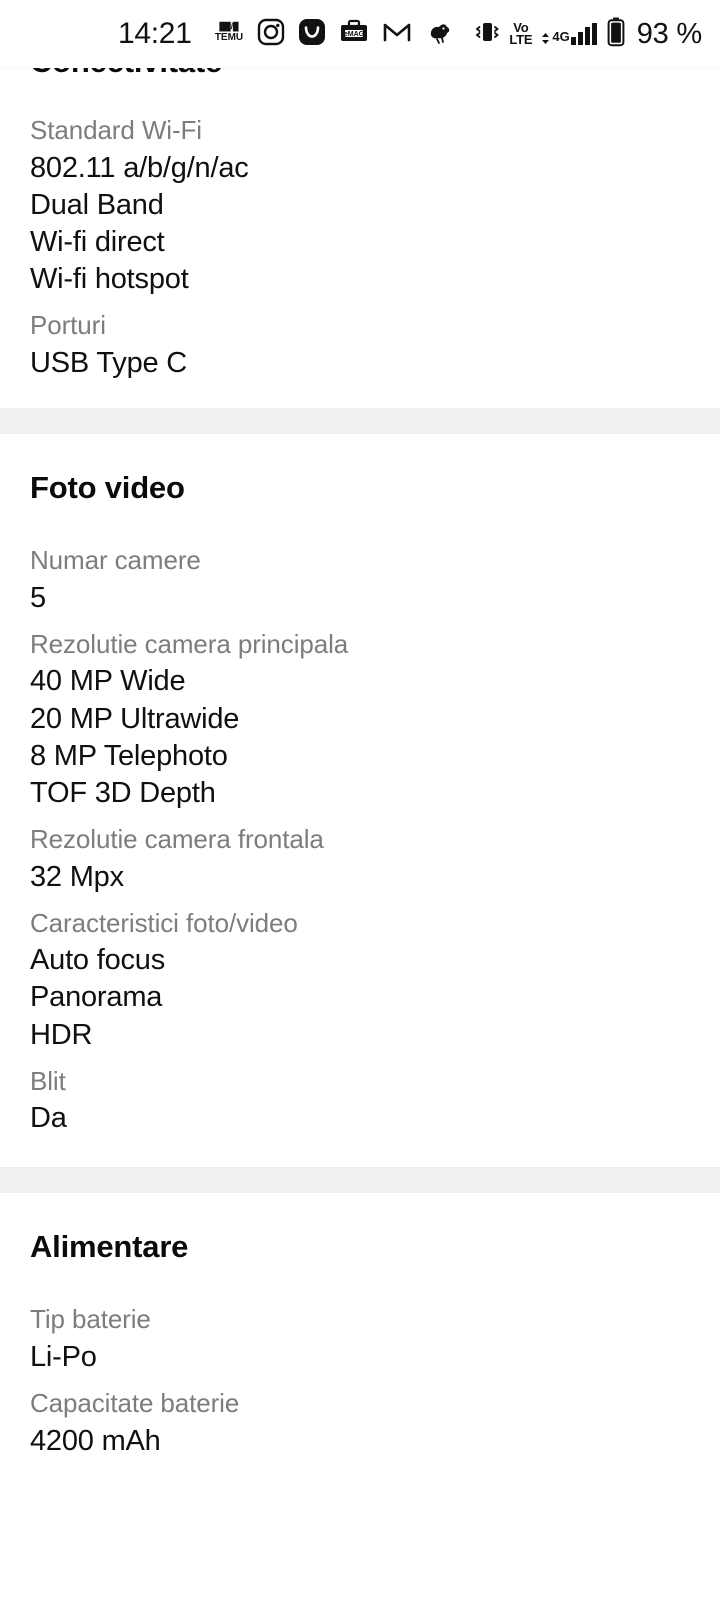 Image resolution: width=720 pixels, height=1608 pixels. I want to click on status-bar: 14:21 ██/█ TEMU eMAG Vo LTE 4G 93 %, so click(360, 34).